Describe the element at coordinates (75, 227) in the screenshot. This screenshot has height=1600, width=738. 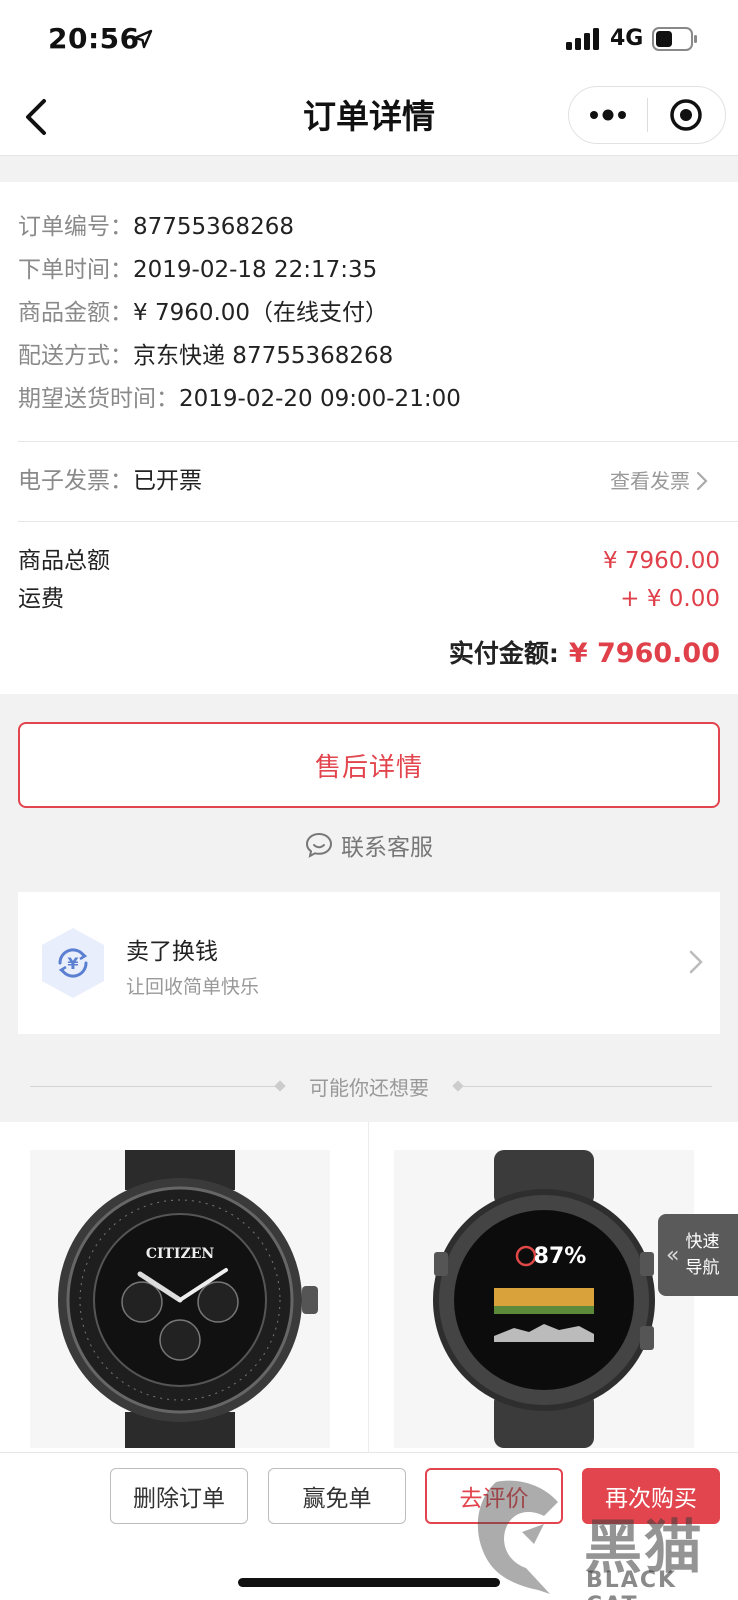
I see `order-number-label: 订单编号：` at that location.